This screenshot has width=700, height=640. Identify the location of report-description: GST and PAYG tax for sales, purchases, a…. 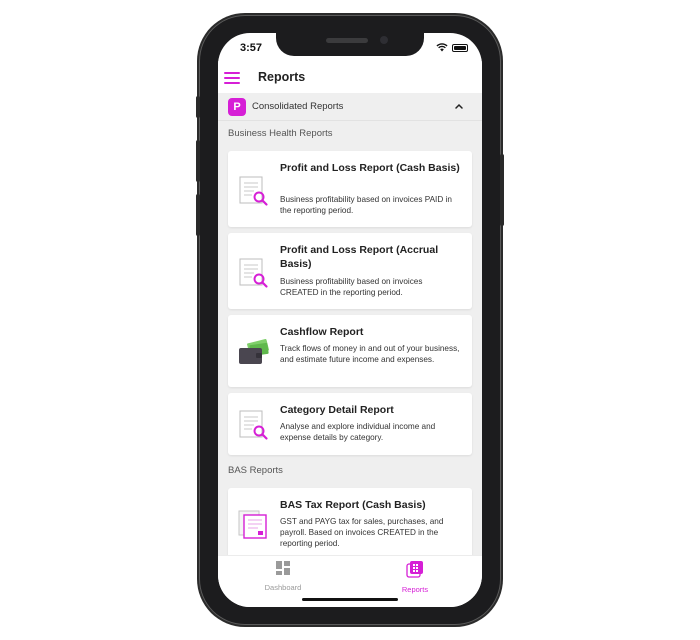
(362, 532).